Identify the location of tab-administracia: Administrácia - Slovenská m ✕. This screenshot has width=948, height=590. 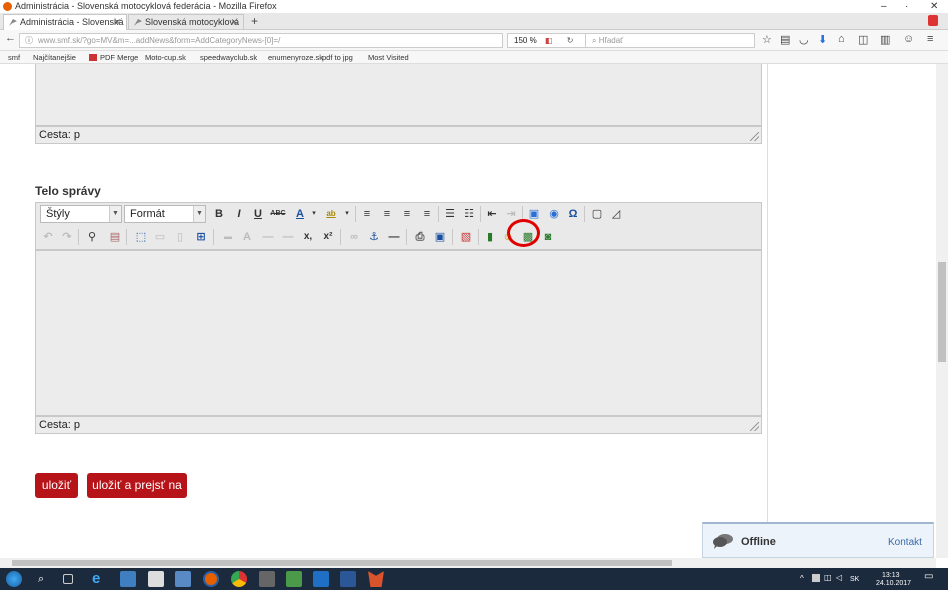
(65, 28).